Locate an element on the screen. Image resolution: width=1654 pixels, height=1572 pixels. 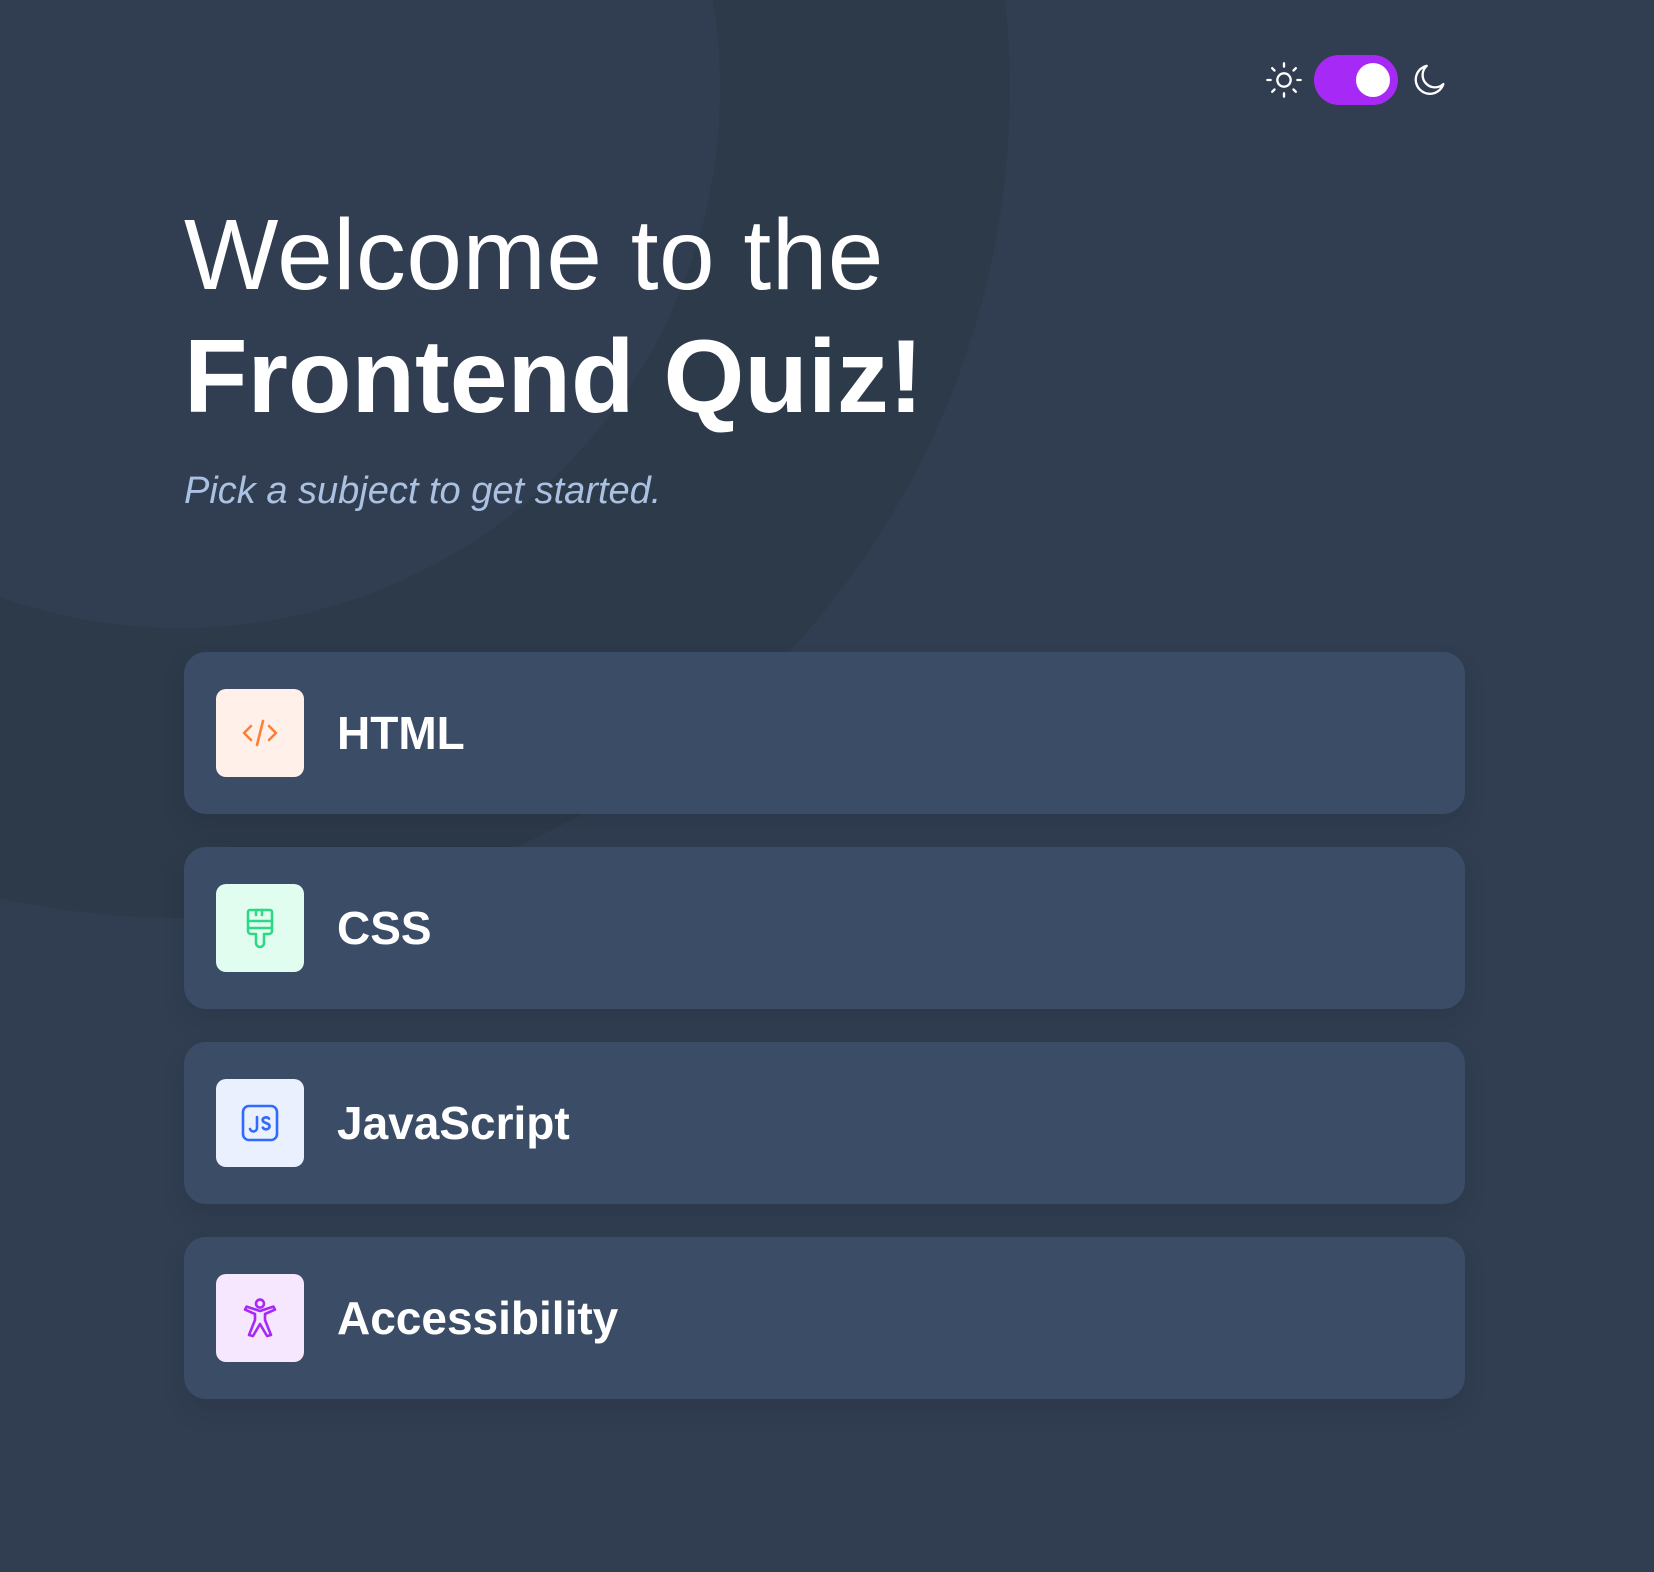
subject-css-button: CSS is located at coordinates (824, 928).